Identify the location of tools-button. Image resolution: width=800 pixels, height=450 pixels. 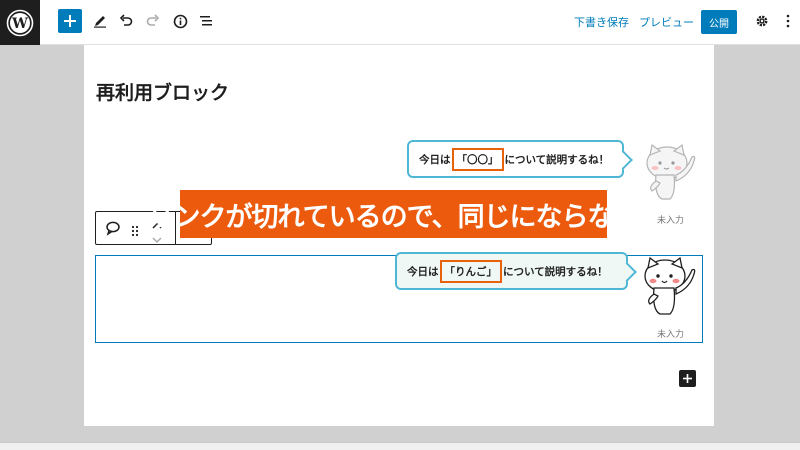
(100, 21).